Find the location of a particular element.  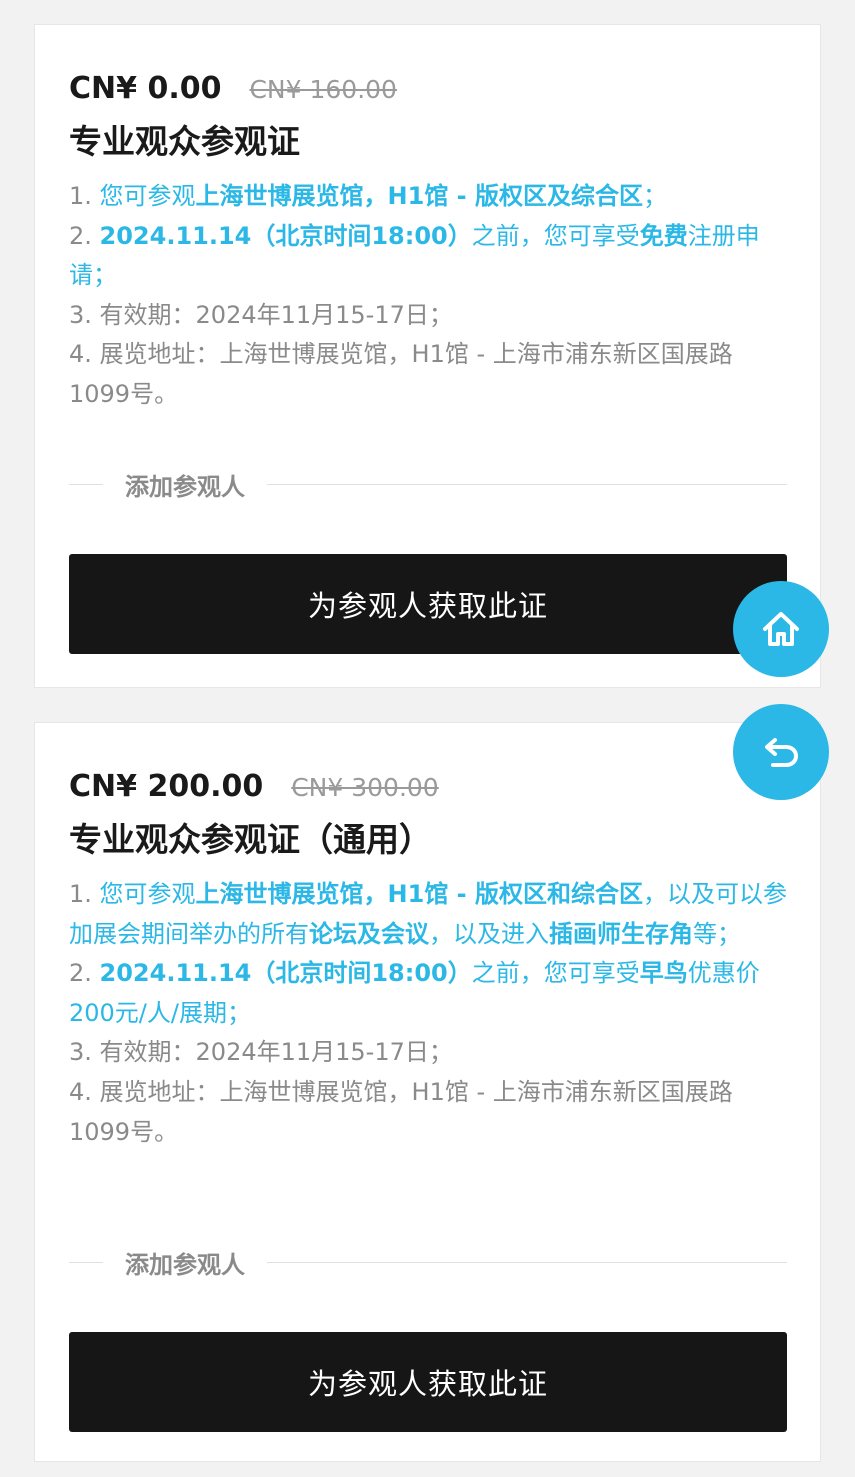

detail-text: ，以及进入 is located at coordinates (489, 933).